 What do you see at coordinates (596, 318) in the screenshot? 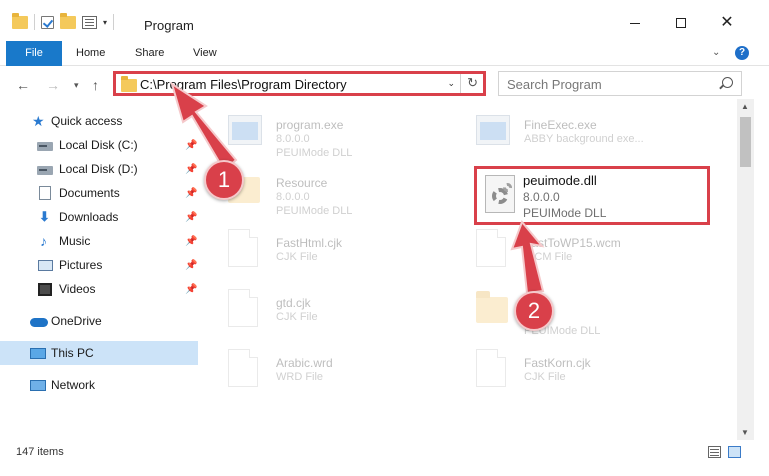
I see `file-item: PEUIMode DLL` at bounding box center [596, 318].